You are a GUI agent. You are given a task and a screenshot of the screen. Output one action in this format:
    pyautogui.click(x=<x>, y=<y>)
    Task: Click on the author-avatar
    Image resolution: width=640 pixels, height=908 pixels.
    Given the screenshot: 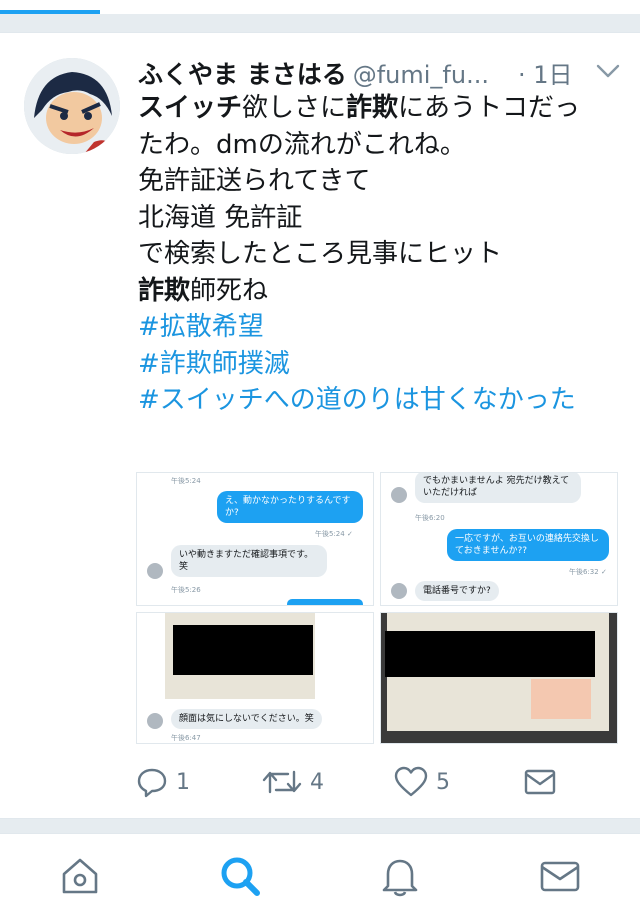 What is the action you would take?
    pyautogui.click(x=72, y=106)
    